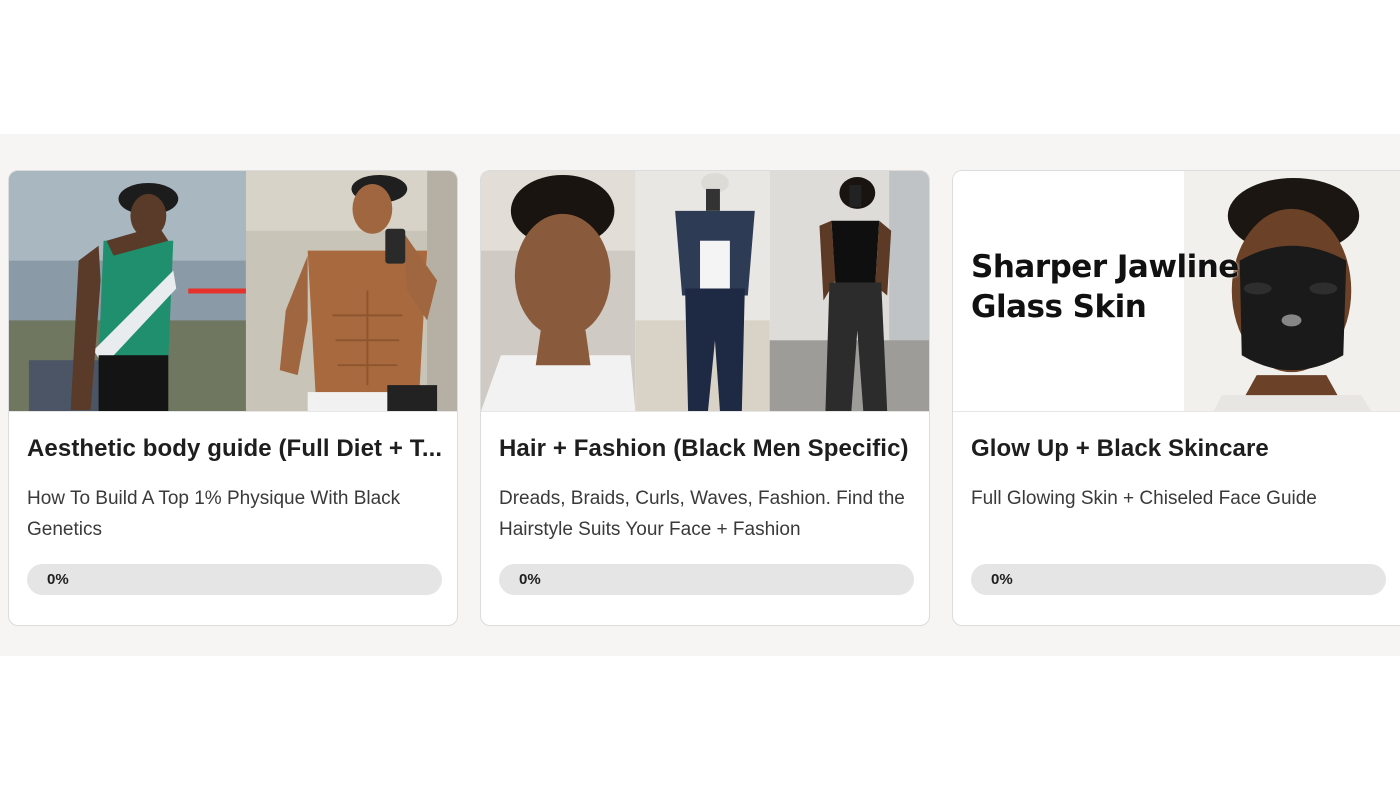 The image size is (1400, 790). What do you see at coordinates (1105, 287) in the screenshot?
I see `thumbnail-caption: Sharper Jawline Glass Skin` at bounding box center [1105, 287].